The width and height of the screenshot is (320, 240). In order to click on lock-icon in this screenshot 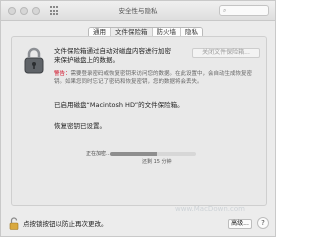, I will do `click(34, 60)`.